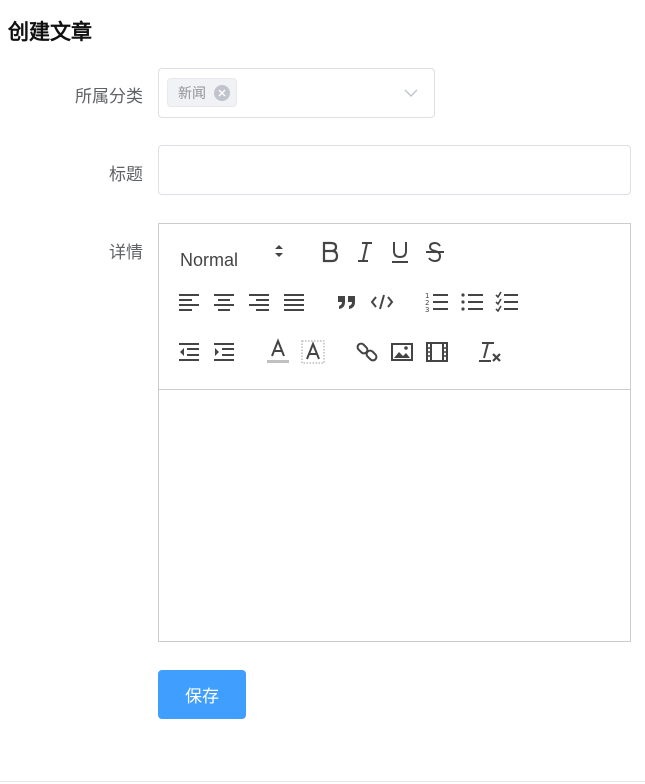  I want to click on page-title: 创建文章, so click(50, 32).